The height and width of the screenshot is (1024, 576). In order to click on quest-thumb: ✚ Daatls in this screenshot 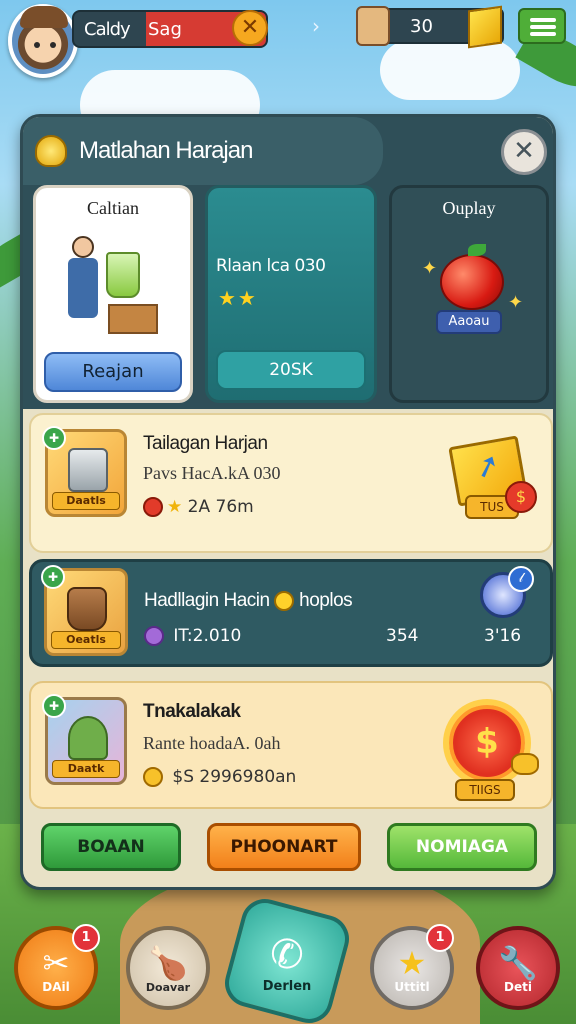, I will do `click(84, 471)`.